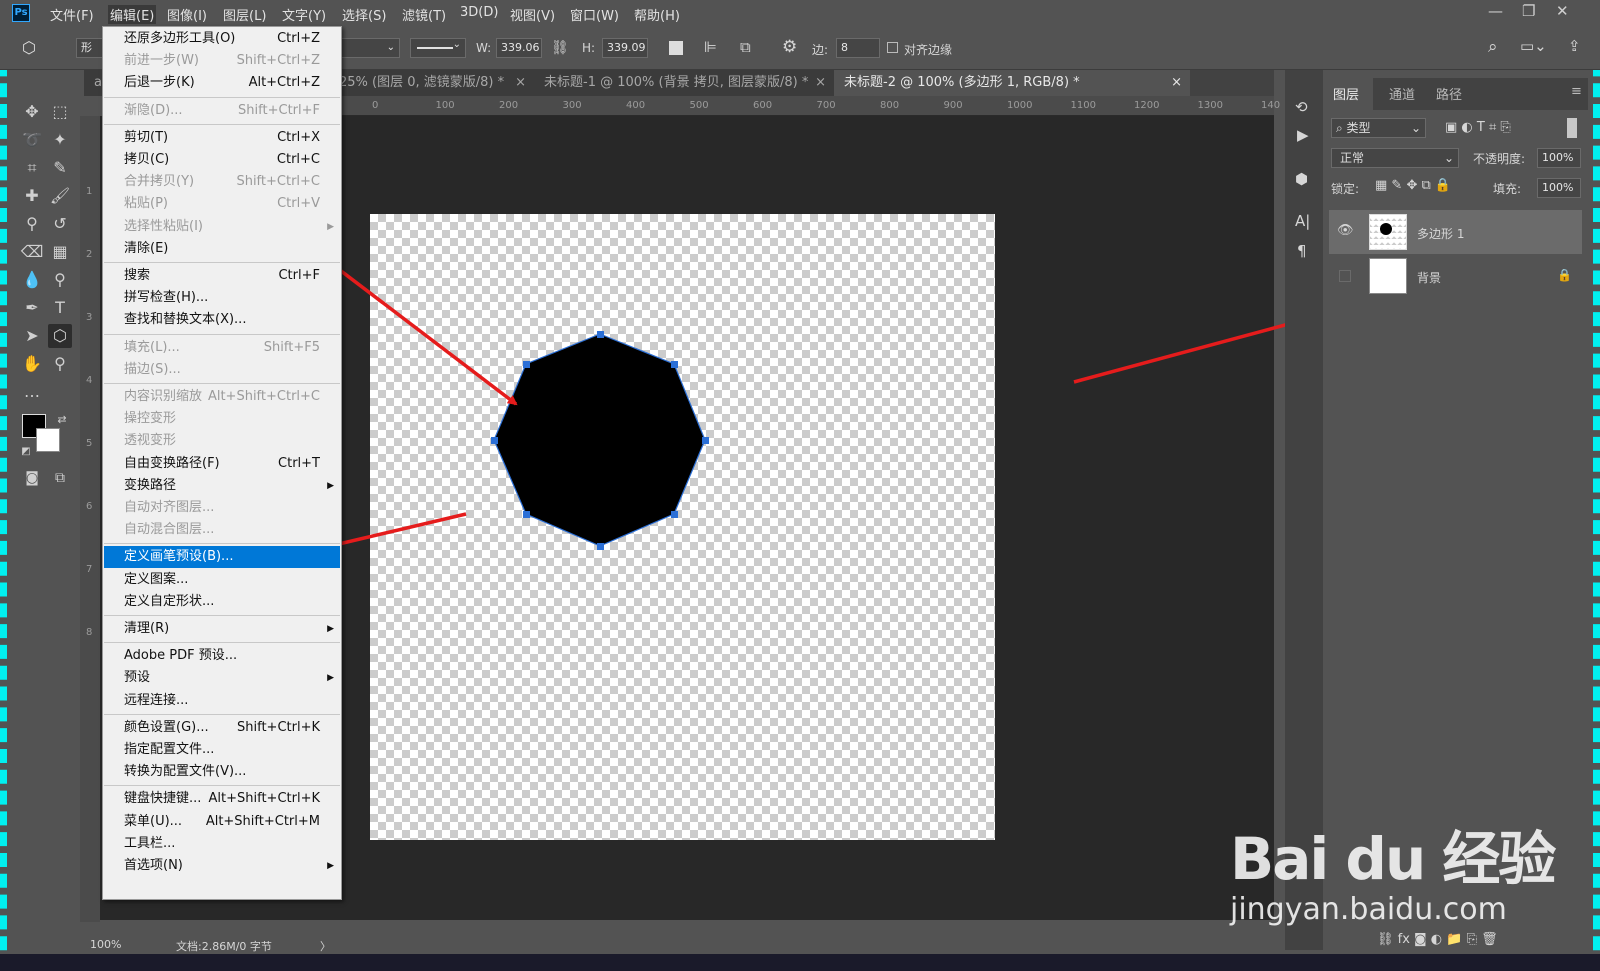 The image size is (1600, 971). Describe the element at coordinates (1559, 188) in the screenshot. I see `fill-input: 100%` at that location.